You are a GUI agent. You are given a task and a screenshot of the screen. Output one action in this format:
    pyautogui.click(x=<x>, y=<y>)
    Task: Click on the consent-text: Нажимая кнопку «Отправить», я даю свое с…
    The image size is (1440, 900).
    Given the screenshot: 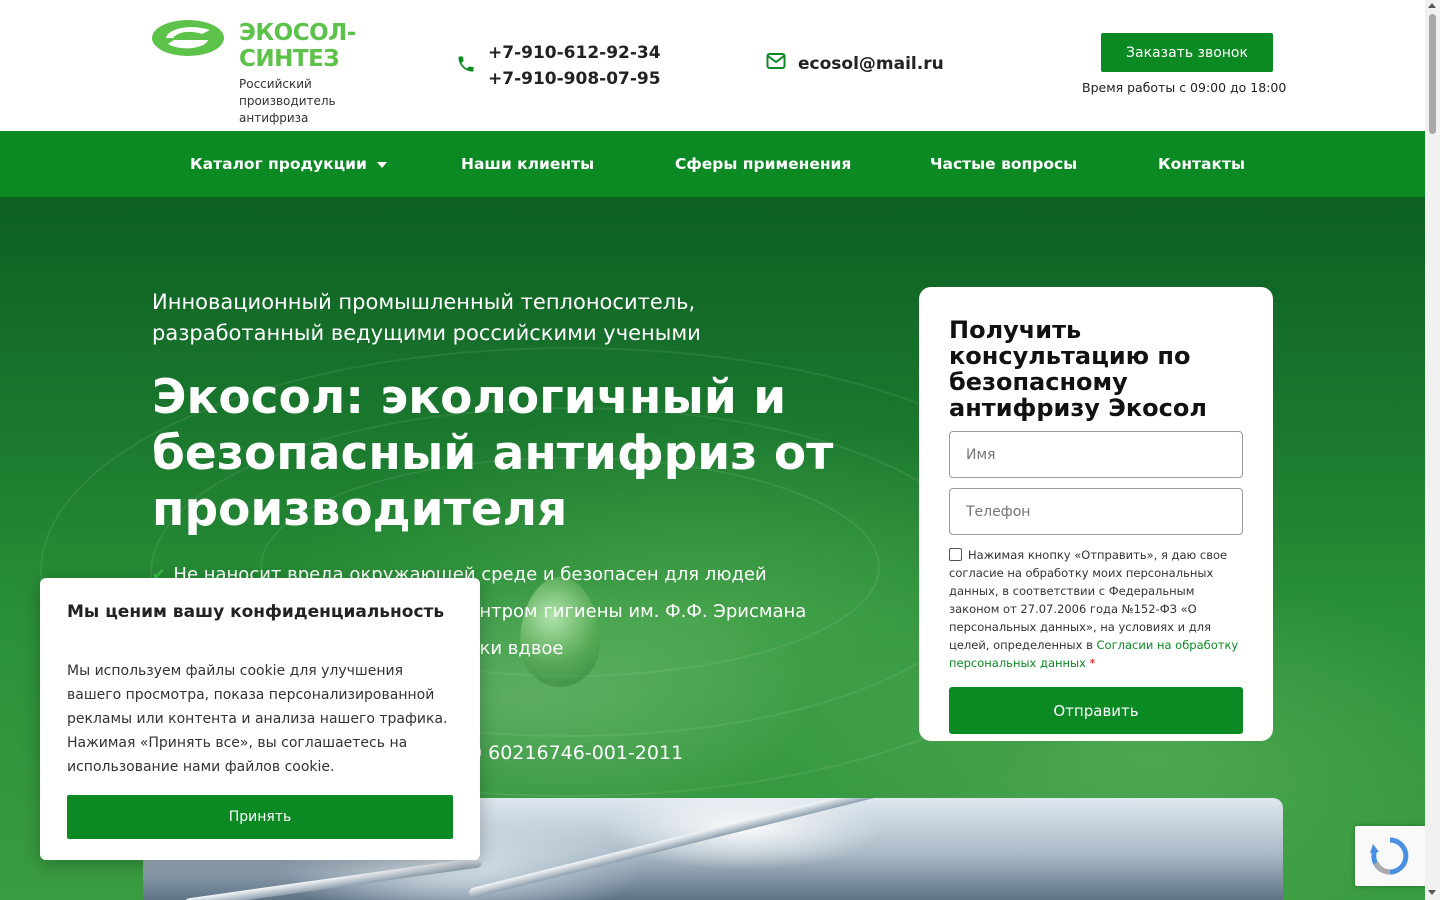 What is the action you would take?
    pyautogui.click(x=1088, y=600)
    